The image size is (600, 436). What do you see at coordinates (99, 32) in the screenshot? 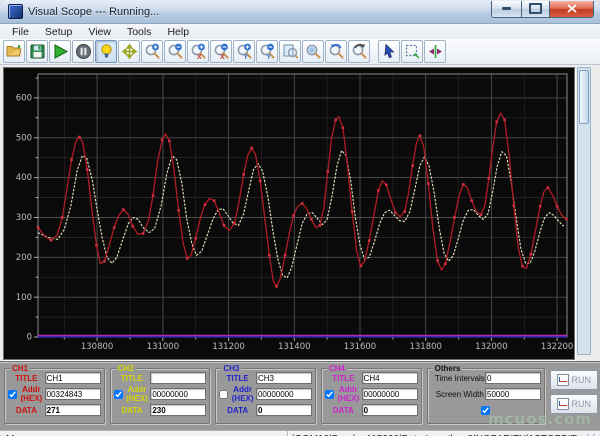
I see `menu-view: View` at bounding box center [99, 32].